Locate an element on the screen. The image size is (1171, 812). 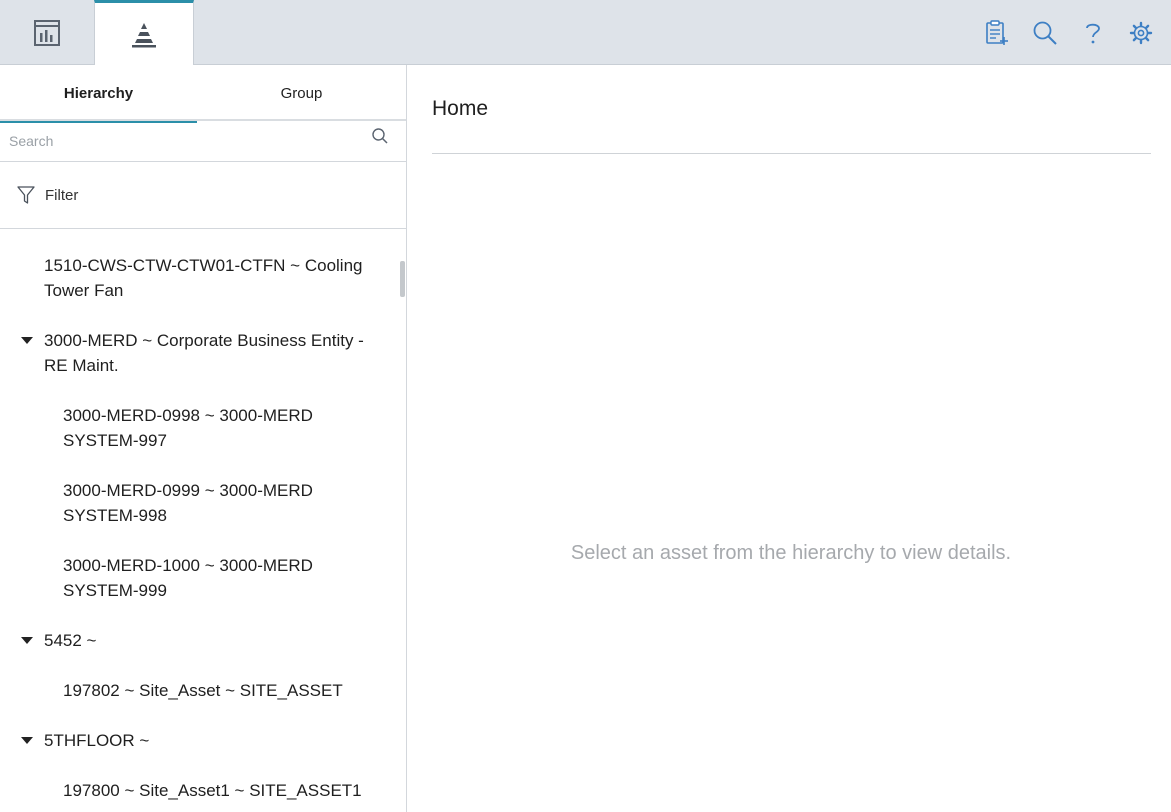
help-button is located at coordinates (1093, 33).